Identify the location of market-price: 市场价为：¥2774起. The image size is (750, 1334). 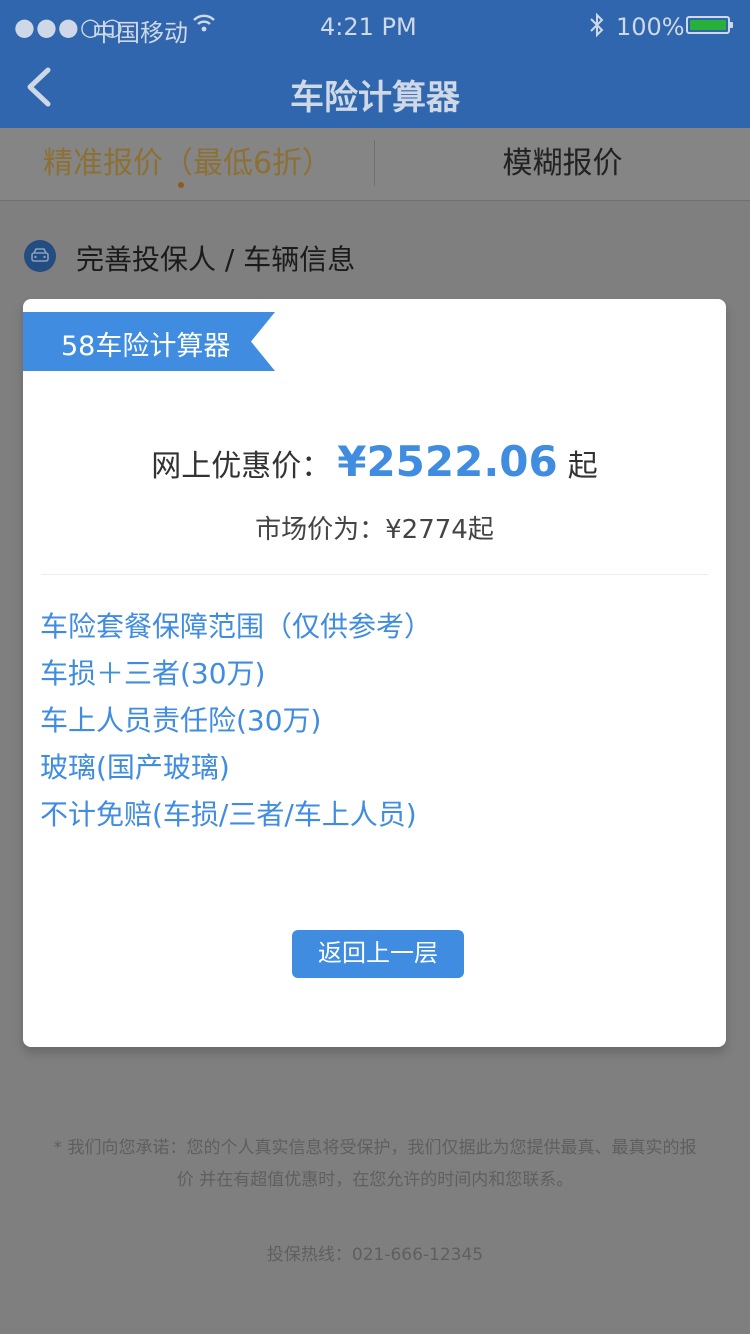
(374, 530).